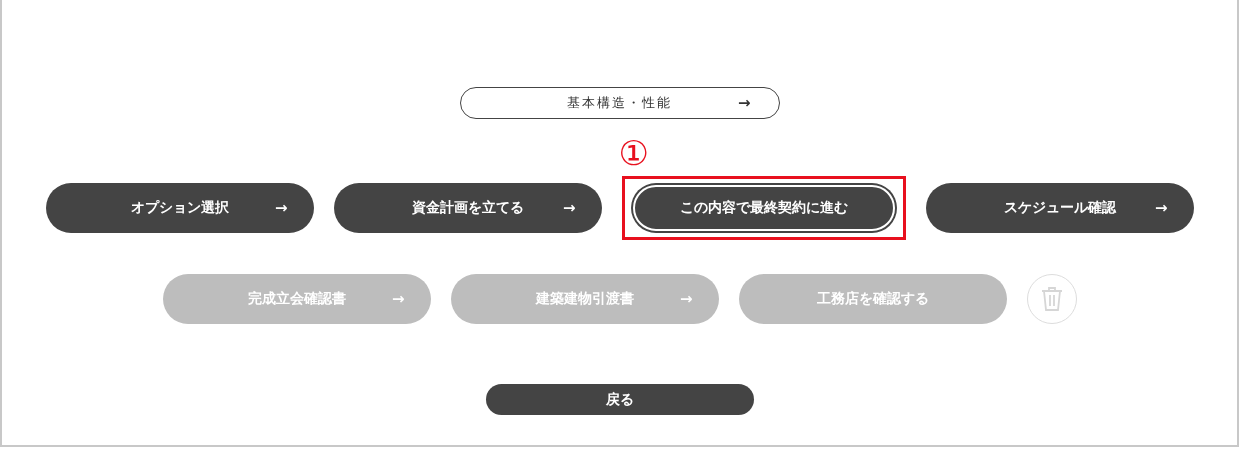  What do you see at coordinates (763, 208) in the screenshot?
I see `action-button: この内容で最終契約に進む` at bounding box center [763, 208].